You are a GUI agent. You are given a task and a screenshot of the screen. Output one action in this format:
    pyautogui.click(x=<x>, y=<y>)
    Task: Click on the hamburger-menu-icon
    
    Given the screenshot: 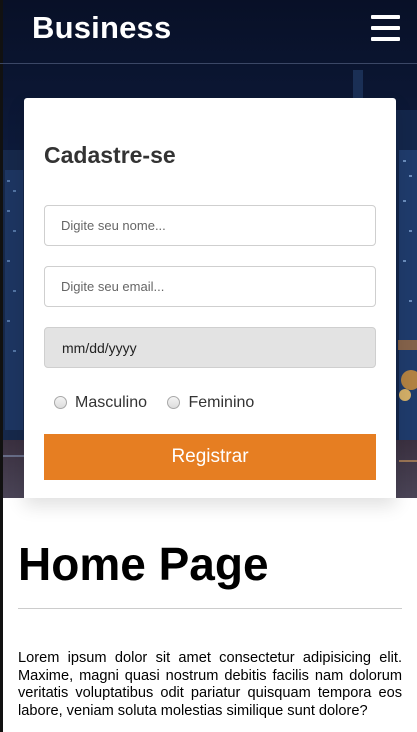 What is the action you would take?
    pyautogui.click(x=385, y=28)
    